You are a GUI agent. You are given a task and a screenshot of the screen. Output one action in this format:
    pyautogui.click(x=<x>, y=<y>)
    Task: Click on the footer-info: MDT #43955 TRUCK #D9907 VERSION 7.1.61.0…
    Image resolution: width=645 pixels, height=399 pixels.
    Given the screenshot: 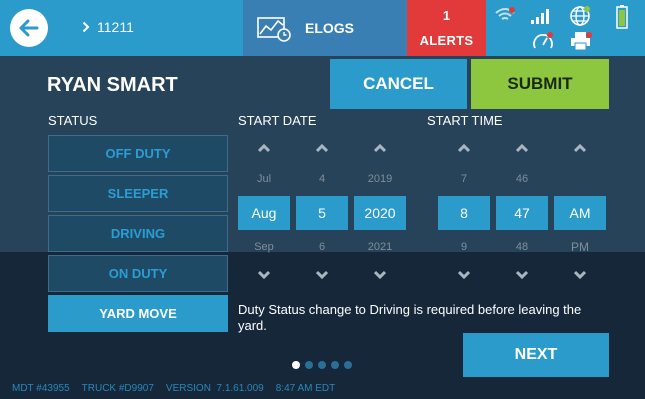 What is the action you would take?
    pyautogui.click(x=173, y=388)
    